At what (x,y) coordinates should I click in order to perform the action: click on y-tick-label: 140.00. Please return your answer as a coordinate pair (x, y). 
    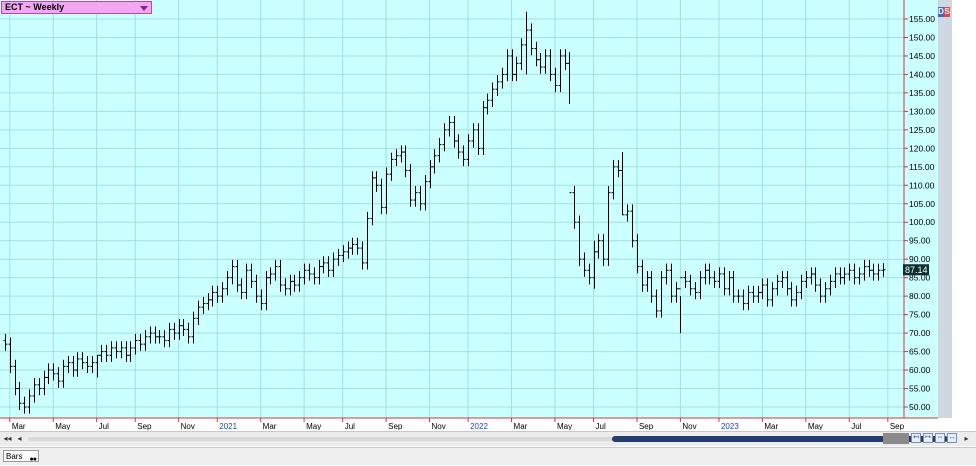
    Looking at the image, I should click on (922, 74).